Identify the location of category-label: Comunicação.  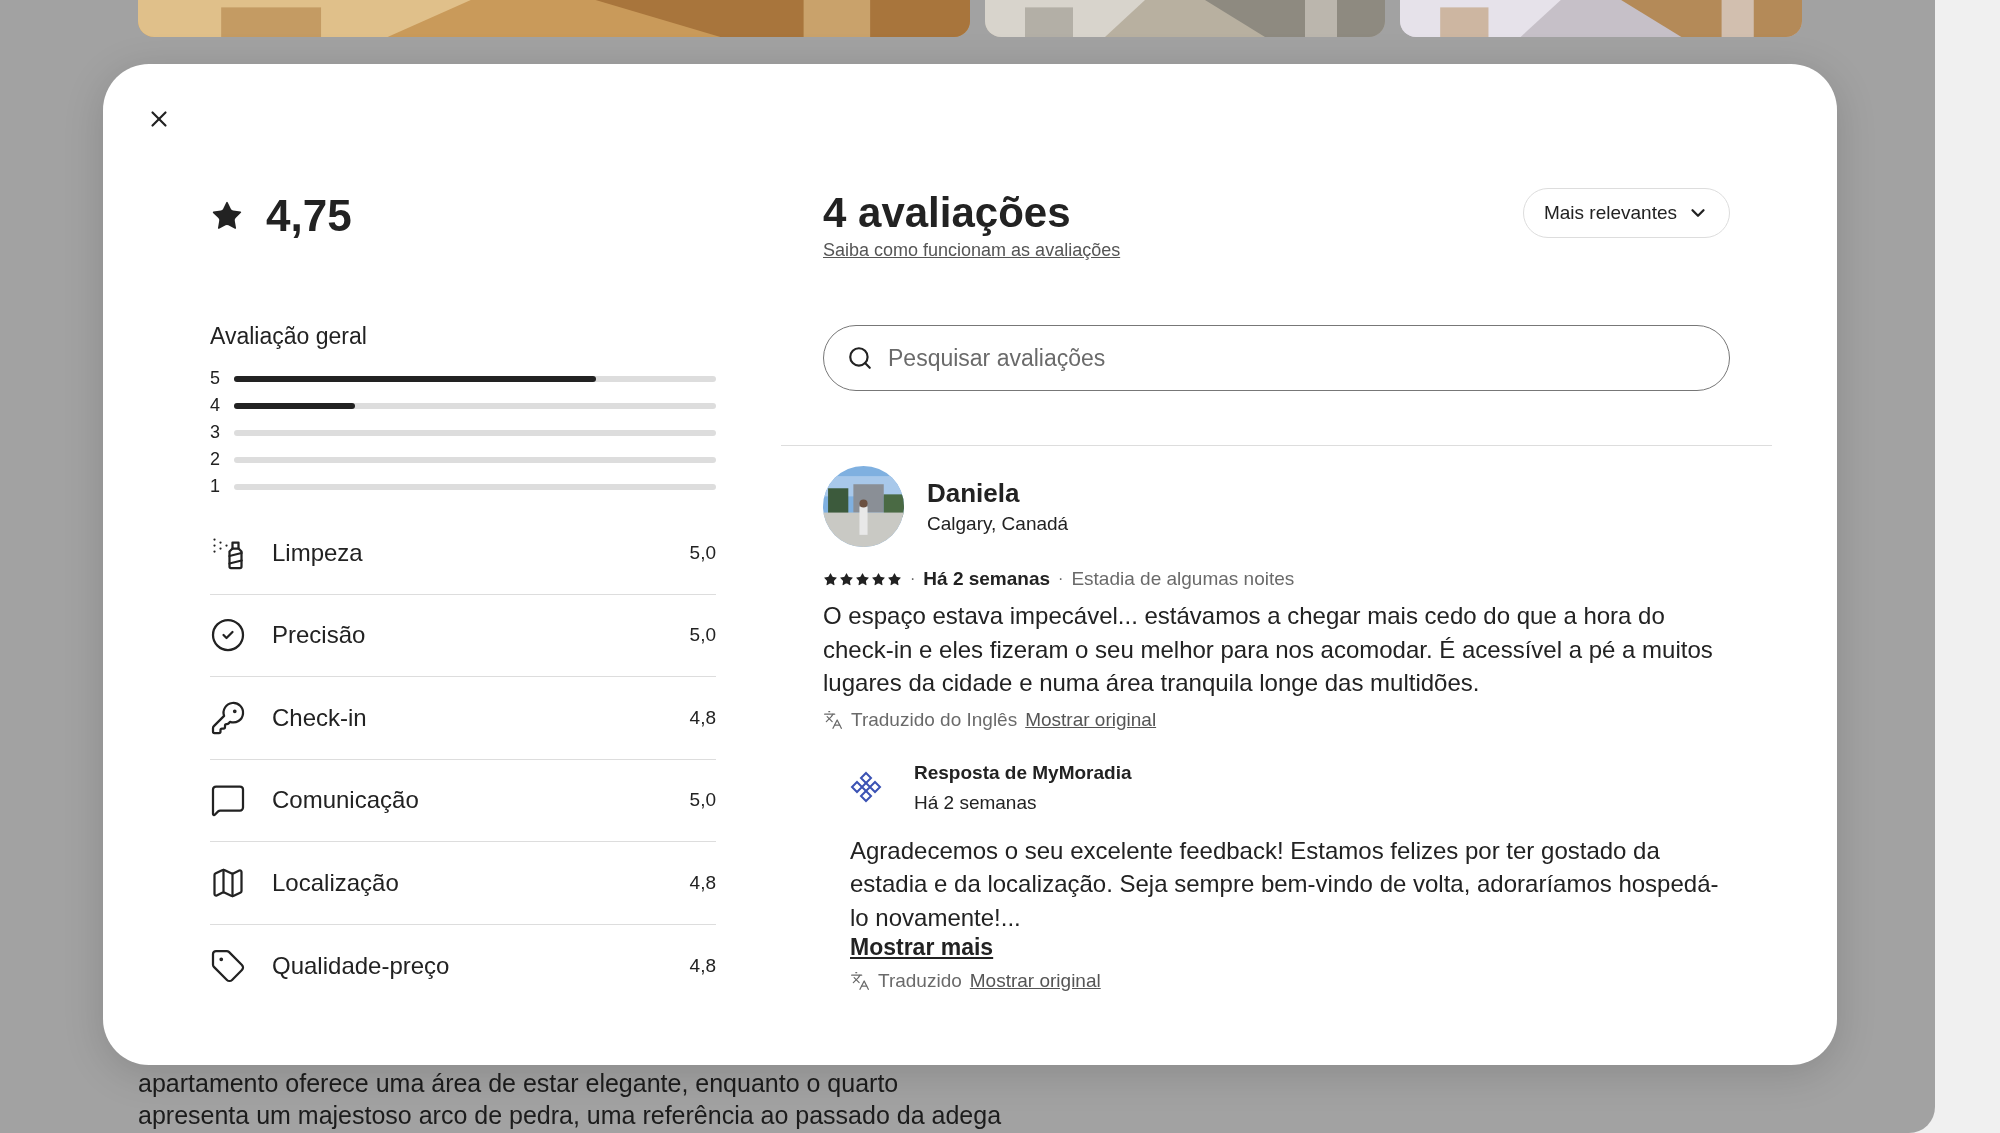
(346, 800).